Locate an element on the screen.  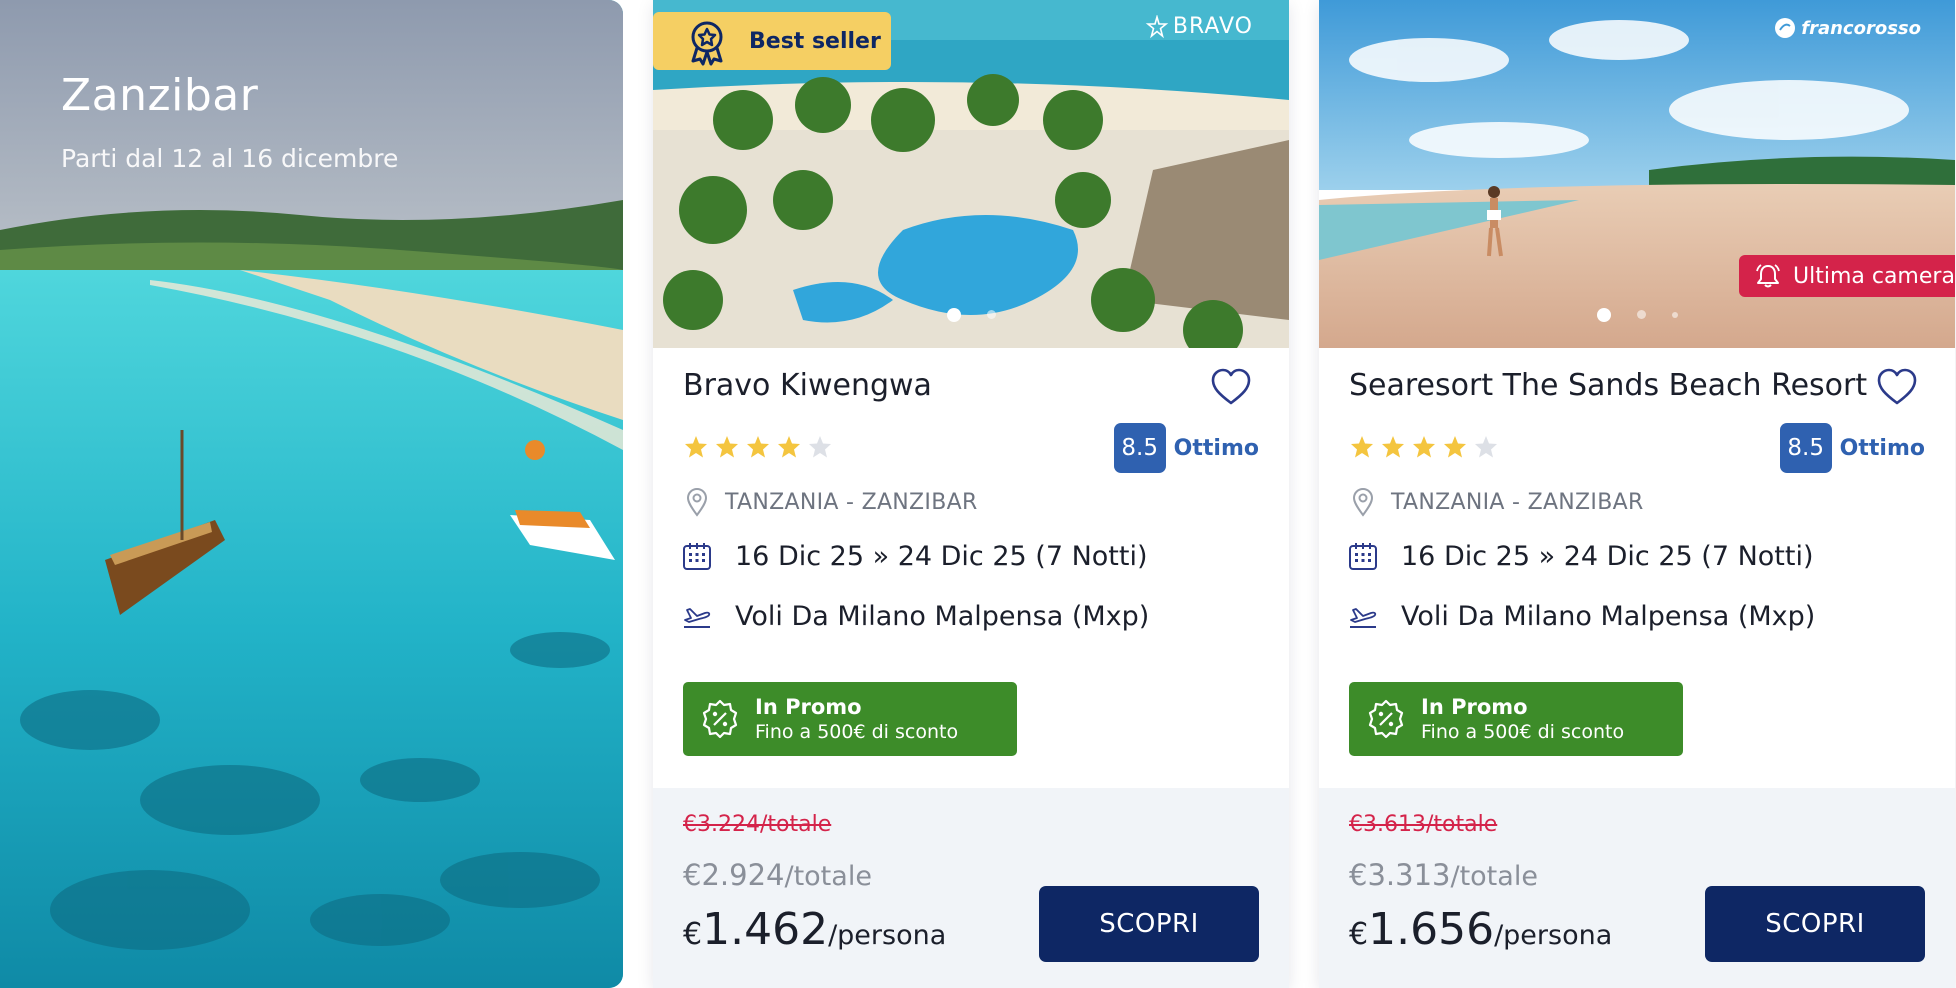
discounted-total-price: €3.313/totale is located at coordinates (1443, 875).